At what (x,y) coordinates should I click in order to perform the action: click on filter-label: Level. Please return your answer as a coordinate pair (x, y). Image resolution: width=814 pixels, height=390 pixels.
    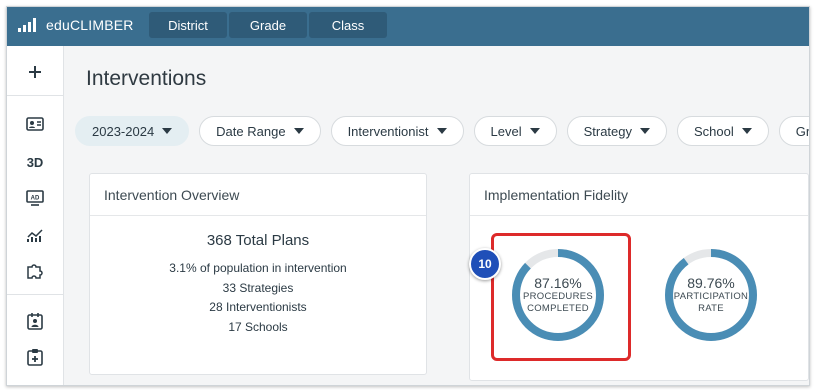
    Looking at the image, I should click on (506, 131).